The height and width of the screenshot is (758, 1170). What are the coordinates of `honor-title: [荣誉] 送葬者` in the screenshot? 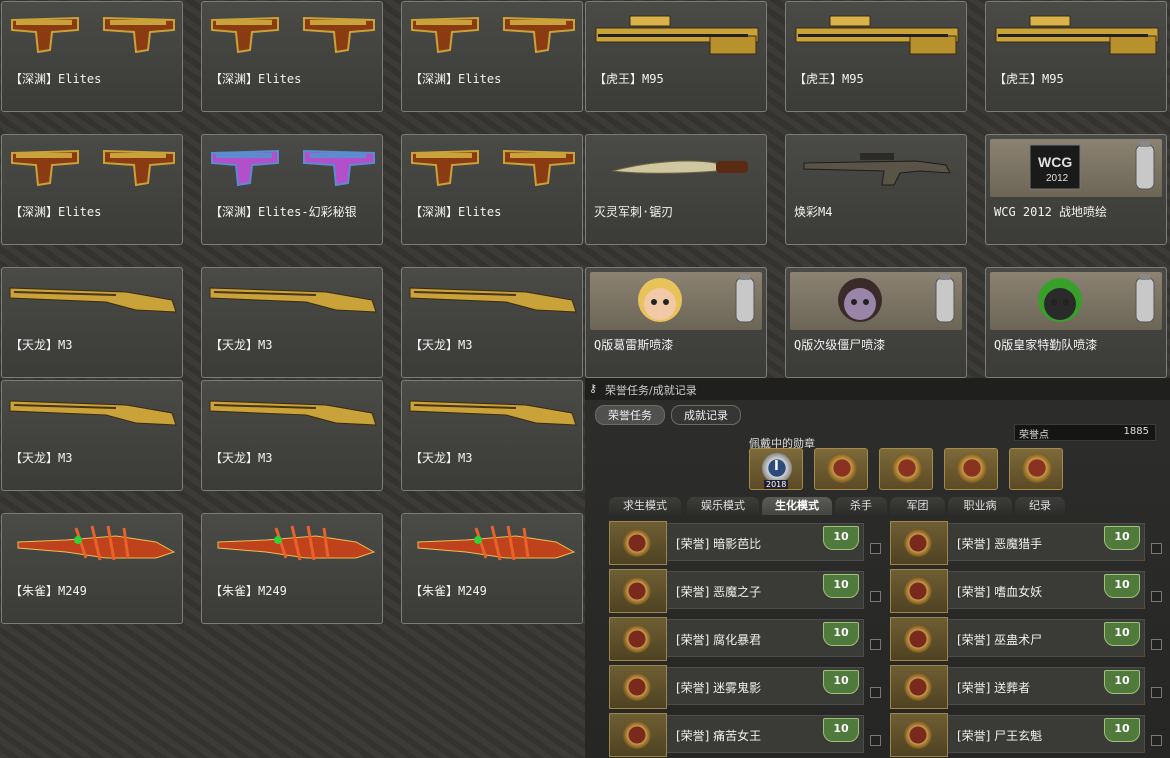 It's located at (994, 688).